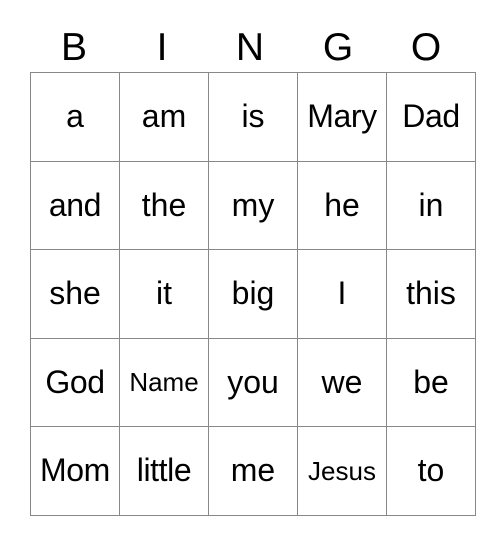 Image resolution: width=500 pixels, height=544 pixels. I want to click on bingo-cell: this, so click(431, 294).